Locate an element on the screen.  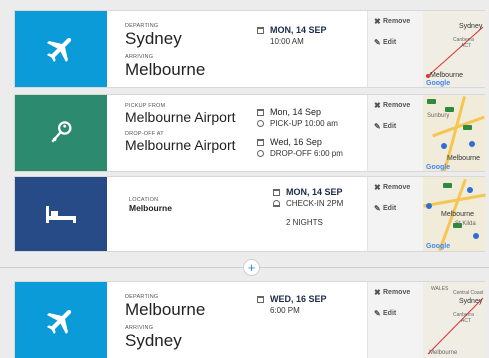
location-map: Melbourne St Kilda Google is located at coordinates (454, 214).